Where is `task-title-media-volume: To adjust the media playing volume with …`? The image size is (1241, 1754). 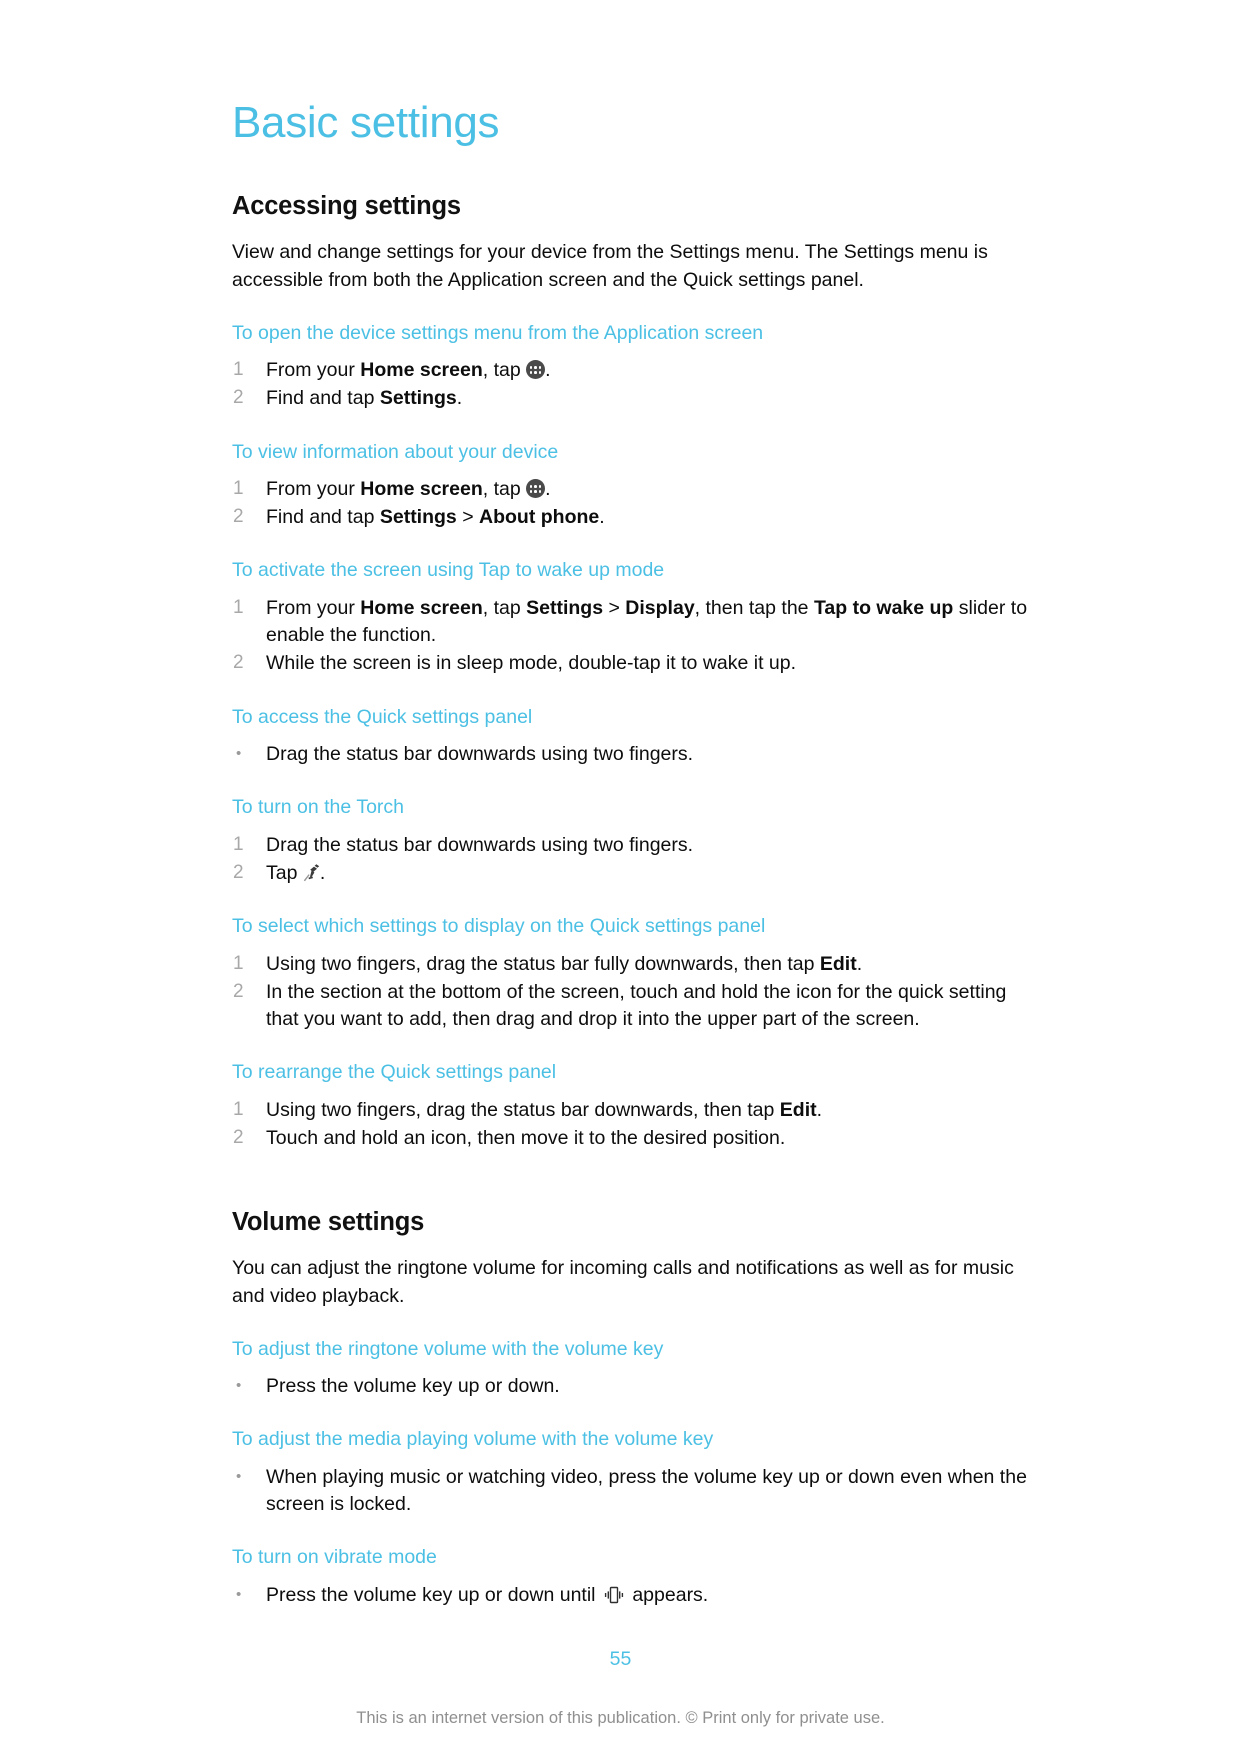 task-title-media-volume: To adjust the media playing volume with … is located at coordinates (473, 1439).